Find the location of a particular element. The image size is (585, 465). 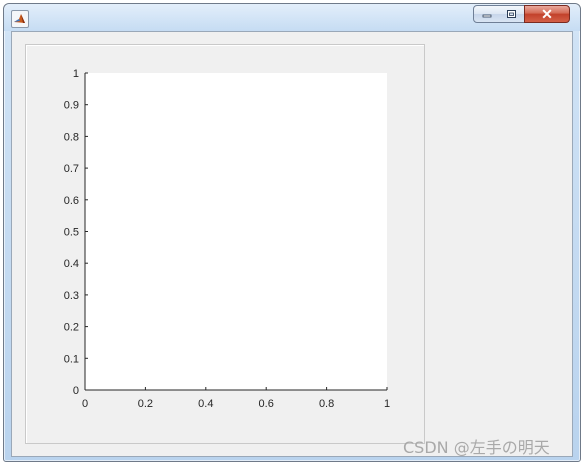

x-tick-label: 0.6 is located at coordinates (266, 404).